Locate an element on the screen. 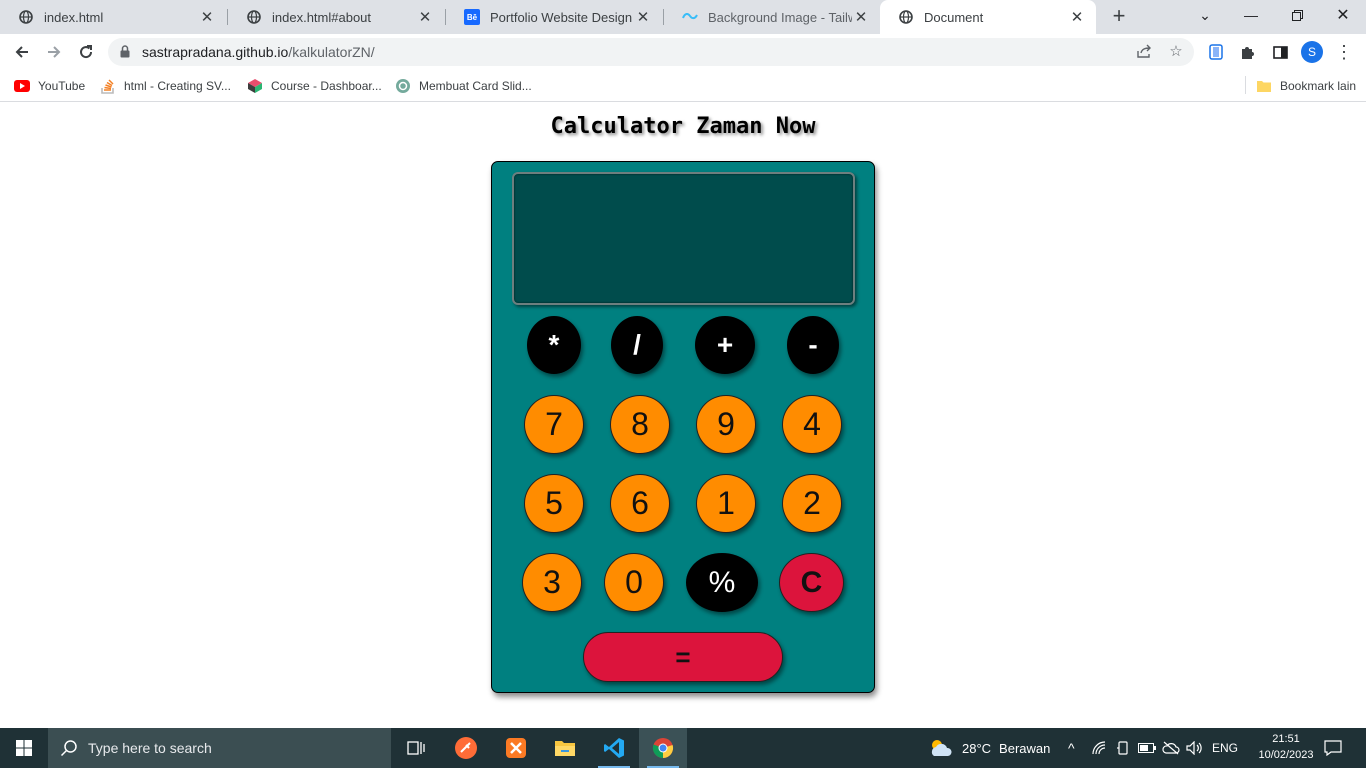 The width and height of the screenshot is (1366, 768). tab-behance: Bē Portfolio Website Design on B ✕ is located at coordinates (554, 17).